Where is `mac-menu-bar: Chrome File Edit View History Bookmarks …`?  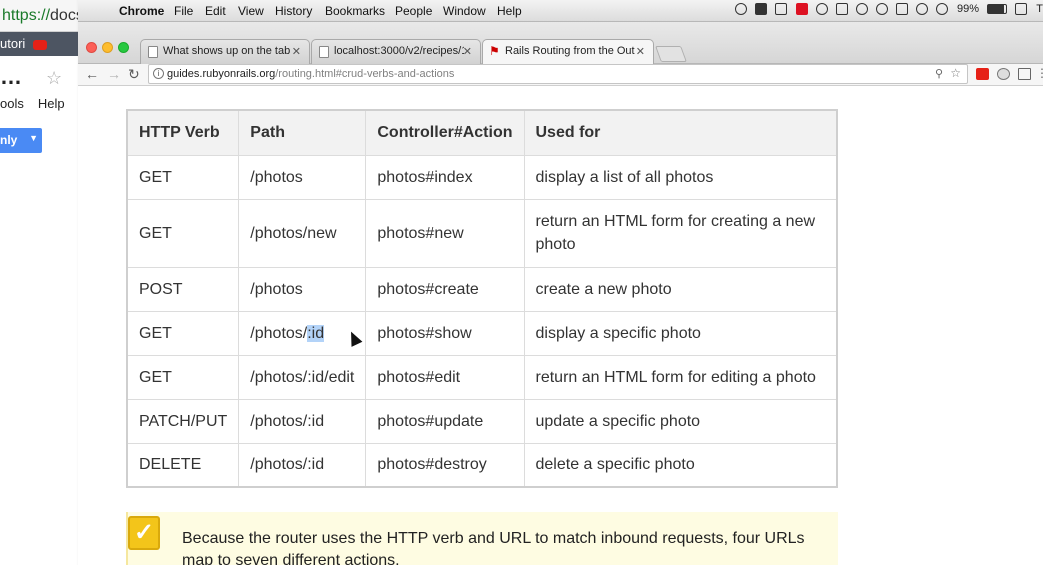 mac-menu-bar: Chrome File Edit View History Bookmarks … is located at coordinates (560, 11).